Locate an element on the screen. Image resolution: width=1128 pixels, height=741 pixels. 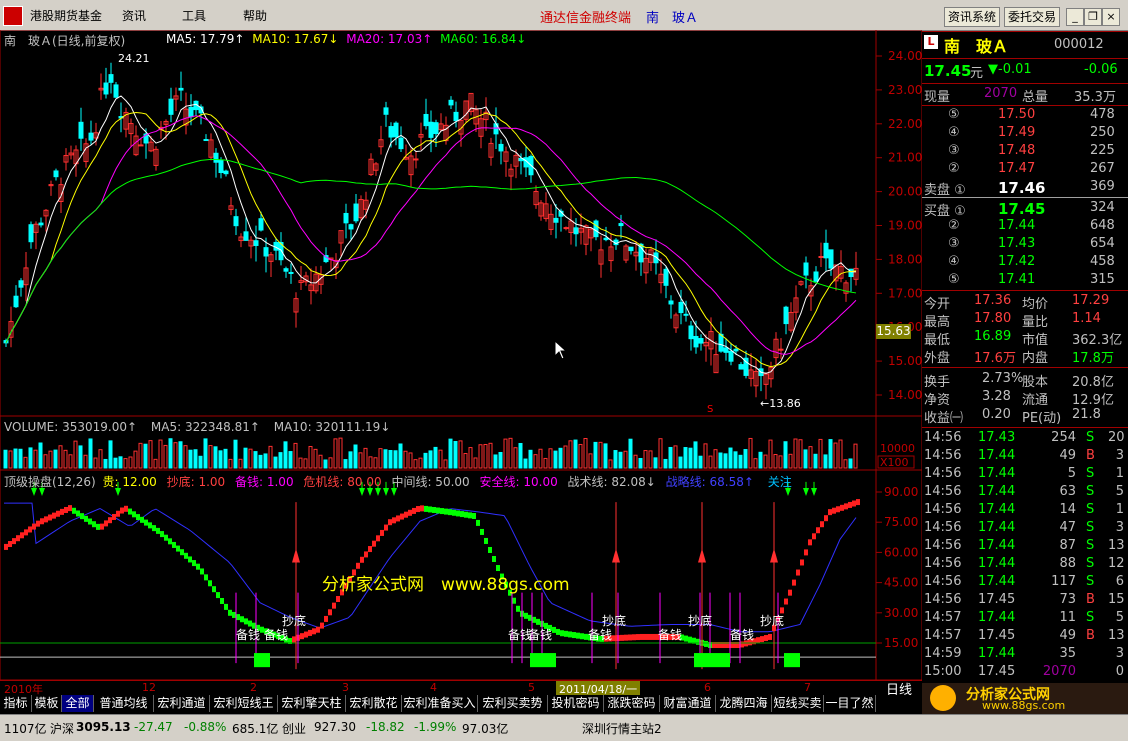
order-price: 17.49 is located at coordinates (1017, 132).